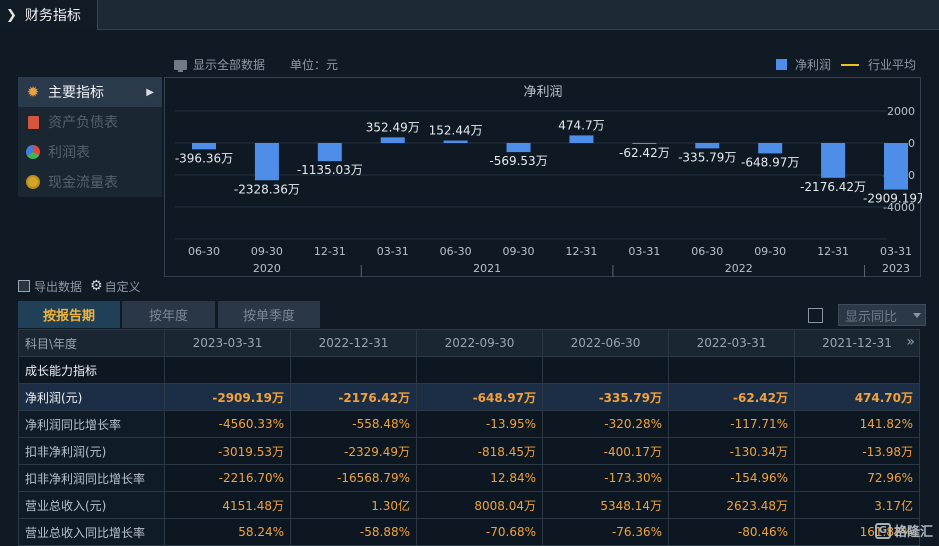 This screenshot has height=546, width=939. I want to click on tab-by-year: 按年度, so click(168, 314).